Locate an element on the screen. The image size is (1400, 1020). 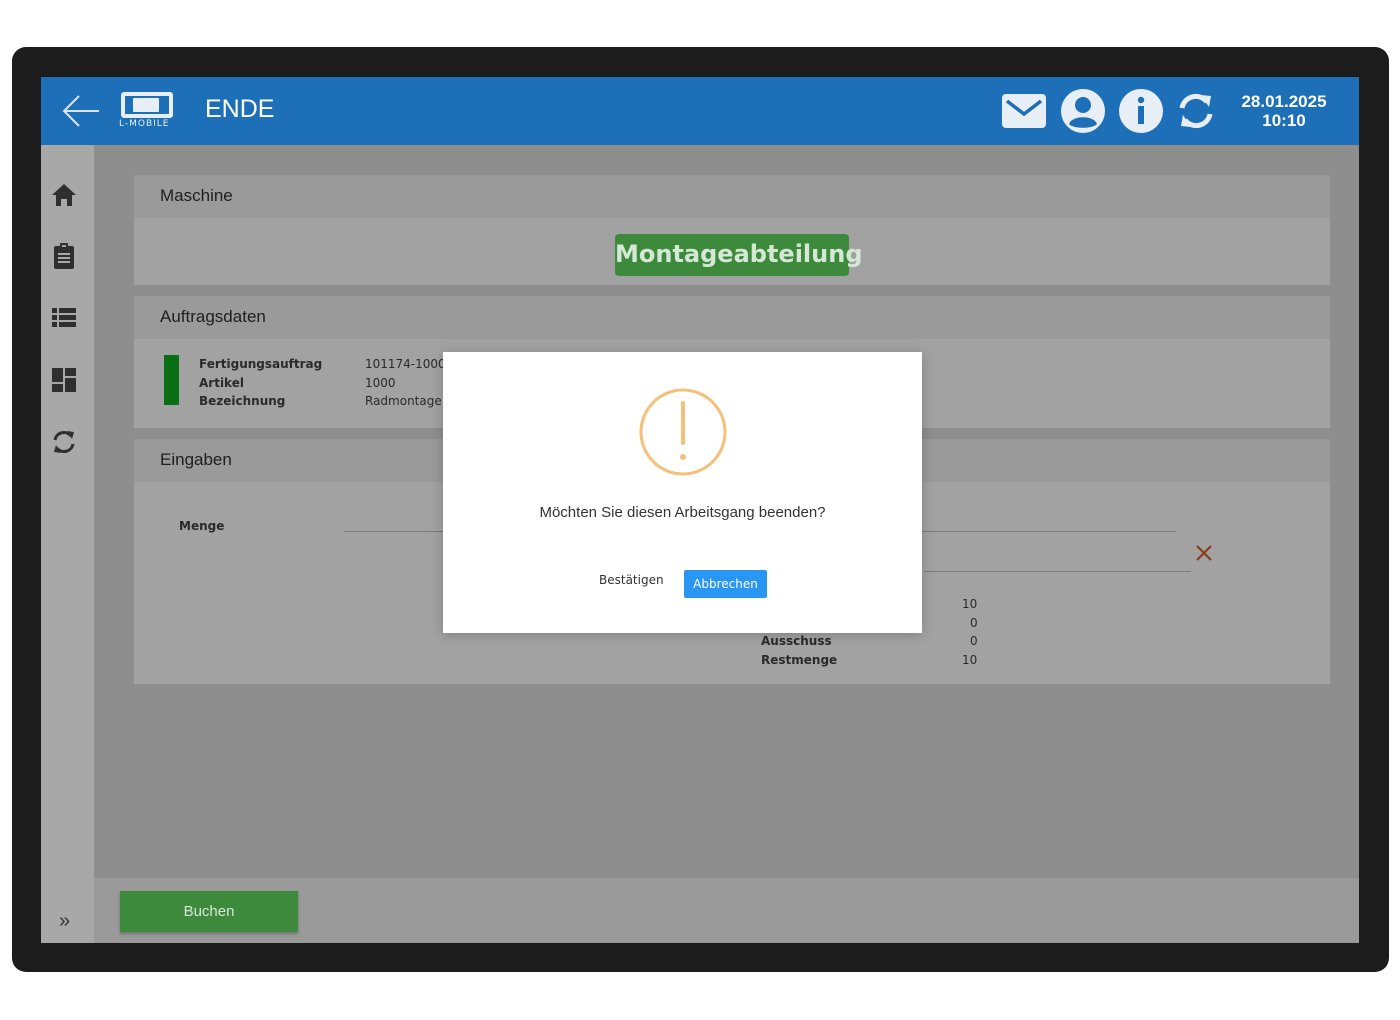
warning-icon is located at coordinates (683, 432).